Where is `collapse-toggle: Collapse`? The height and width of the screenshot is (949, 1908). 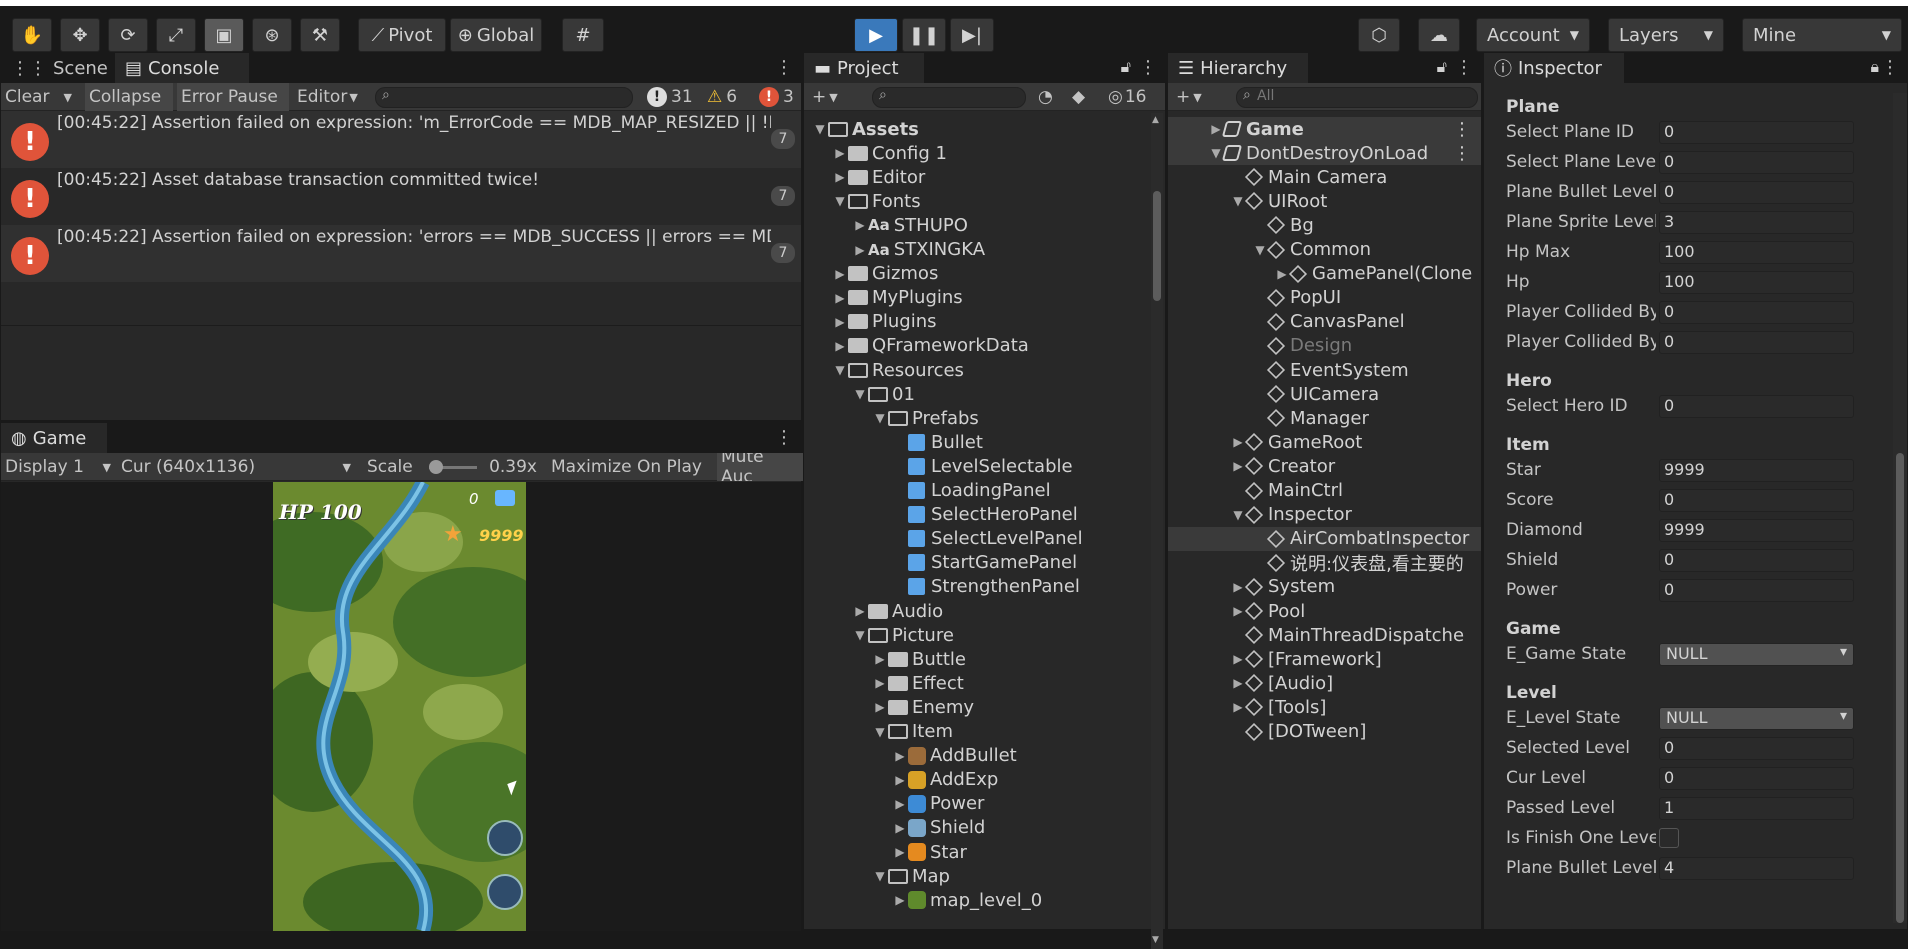
collapse-toggle: Collapse is located at coordinates (129, 97).